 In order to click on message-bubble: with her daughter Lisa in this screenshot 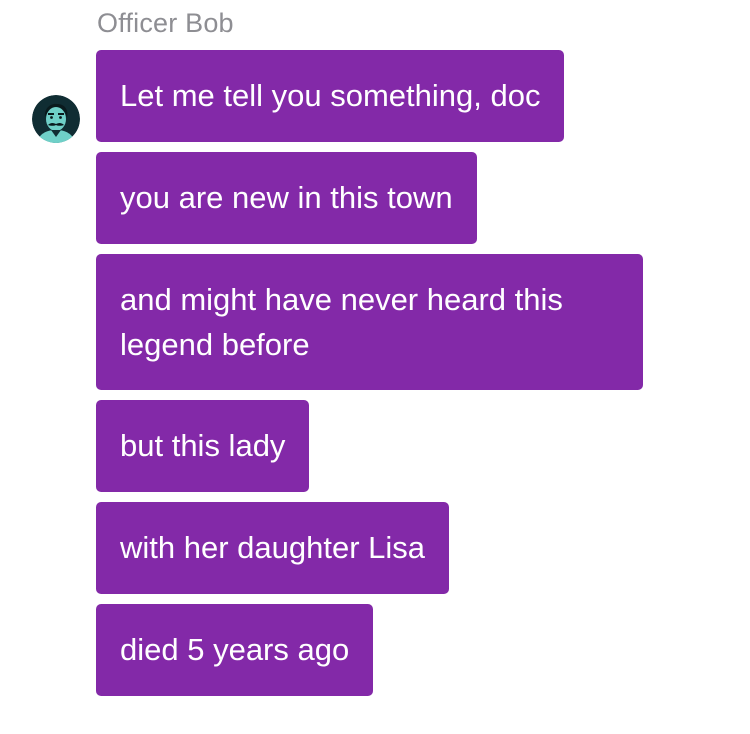, I will do `click(273, 548)`.